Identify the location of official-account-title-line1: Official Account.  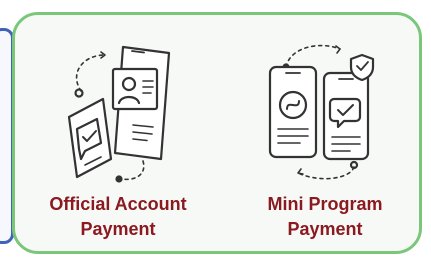
(118, 204).